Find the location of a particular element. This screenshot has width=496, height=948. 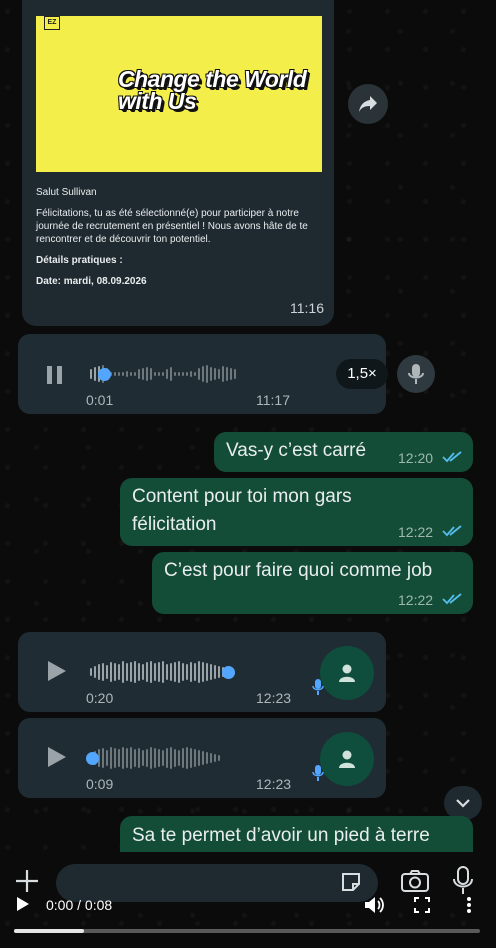

pause-icon is located at coordinates (55, 375).